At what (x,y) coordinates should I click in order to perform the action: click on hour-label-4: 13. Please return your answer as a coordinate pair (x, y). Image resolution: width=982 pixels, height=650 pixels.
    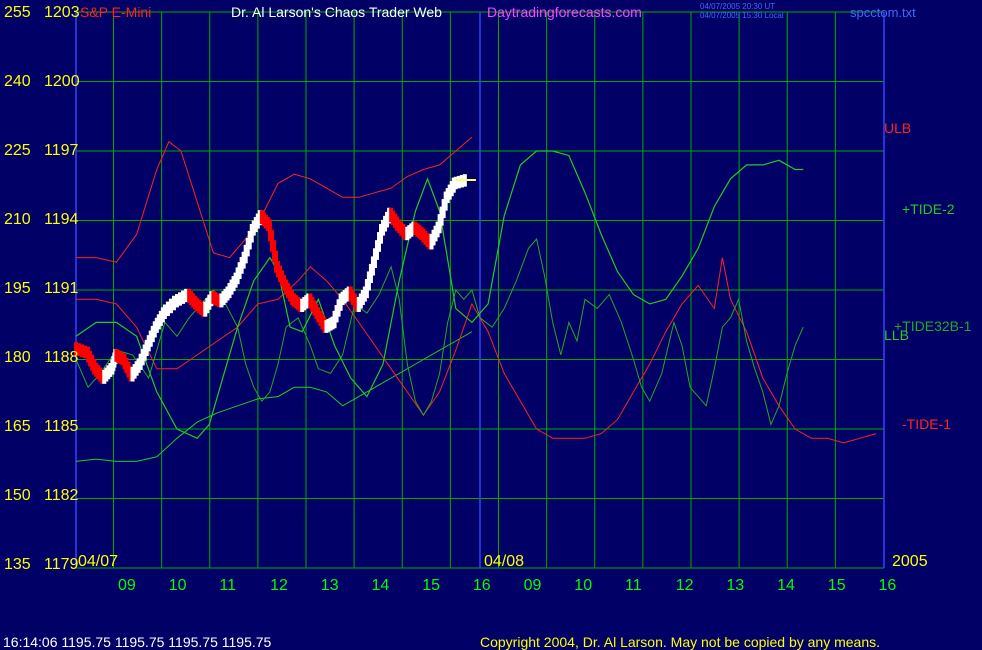
    Looking at the image, I should click on (330, 585).